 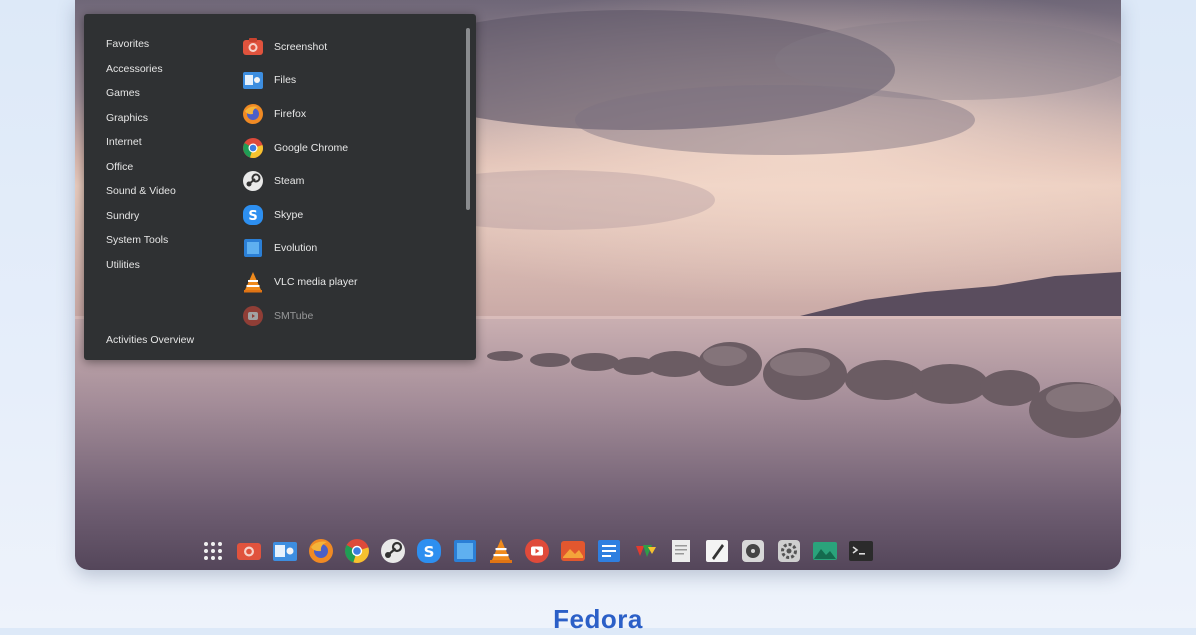 I want to click on image-viewer-icon, so click(x=825, y=551).